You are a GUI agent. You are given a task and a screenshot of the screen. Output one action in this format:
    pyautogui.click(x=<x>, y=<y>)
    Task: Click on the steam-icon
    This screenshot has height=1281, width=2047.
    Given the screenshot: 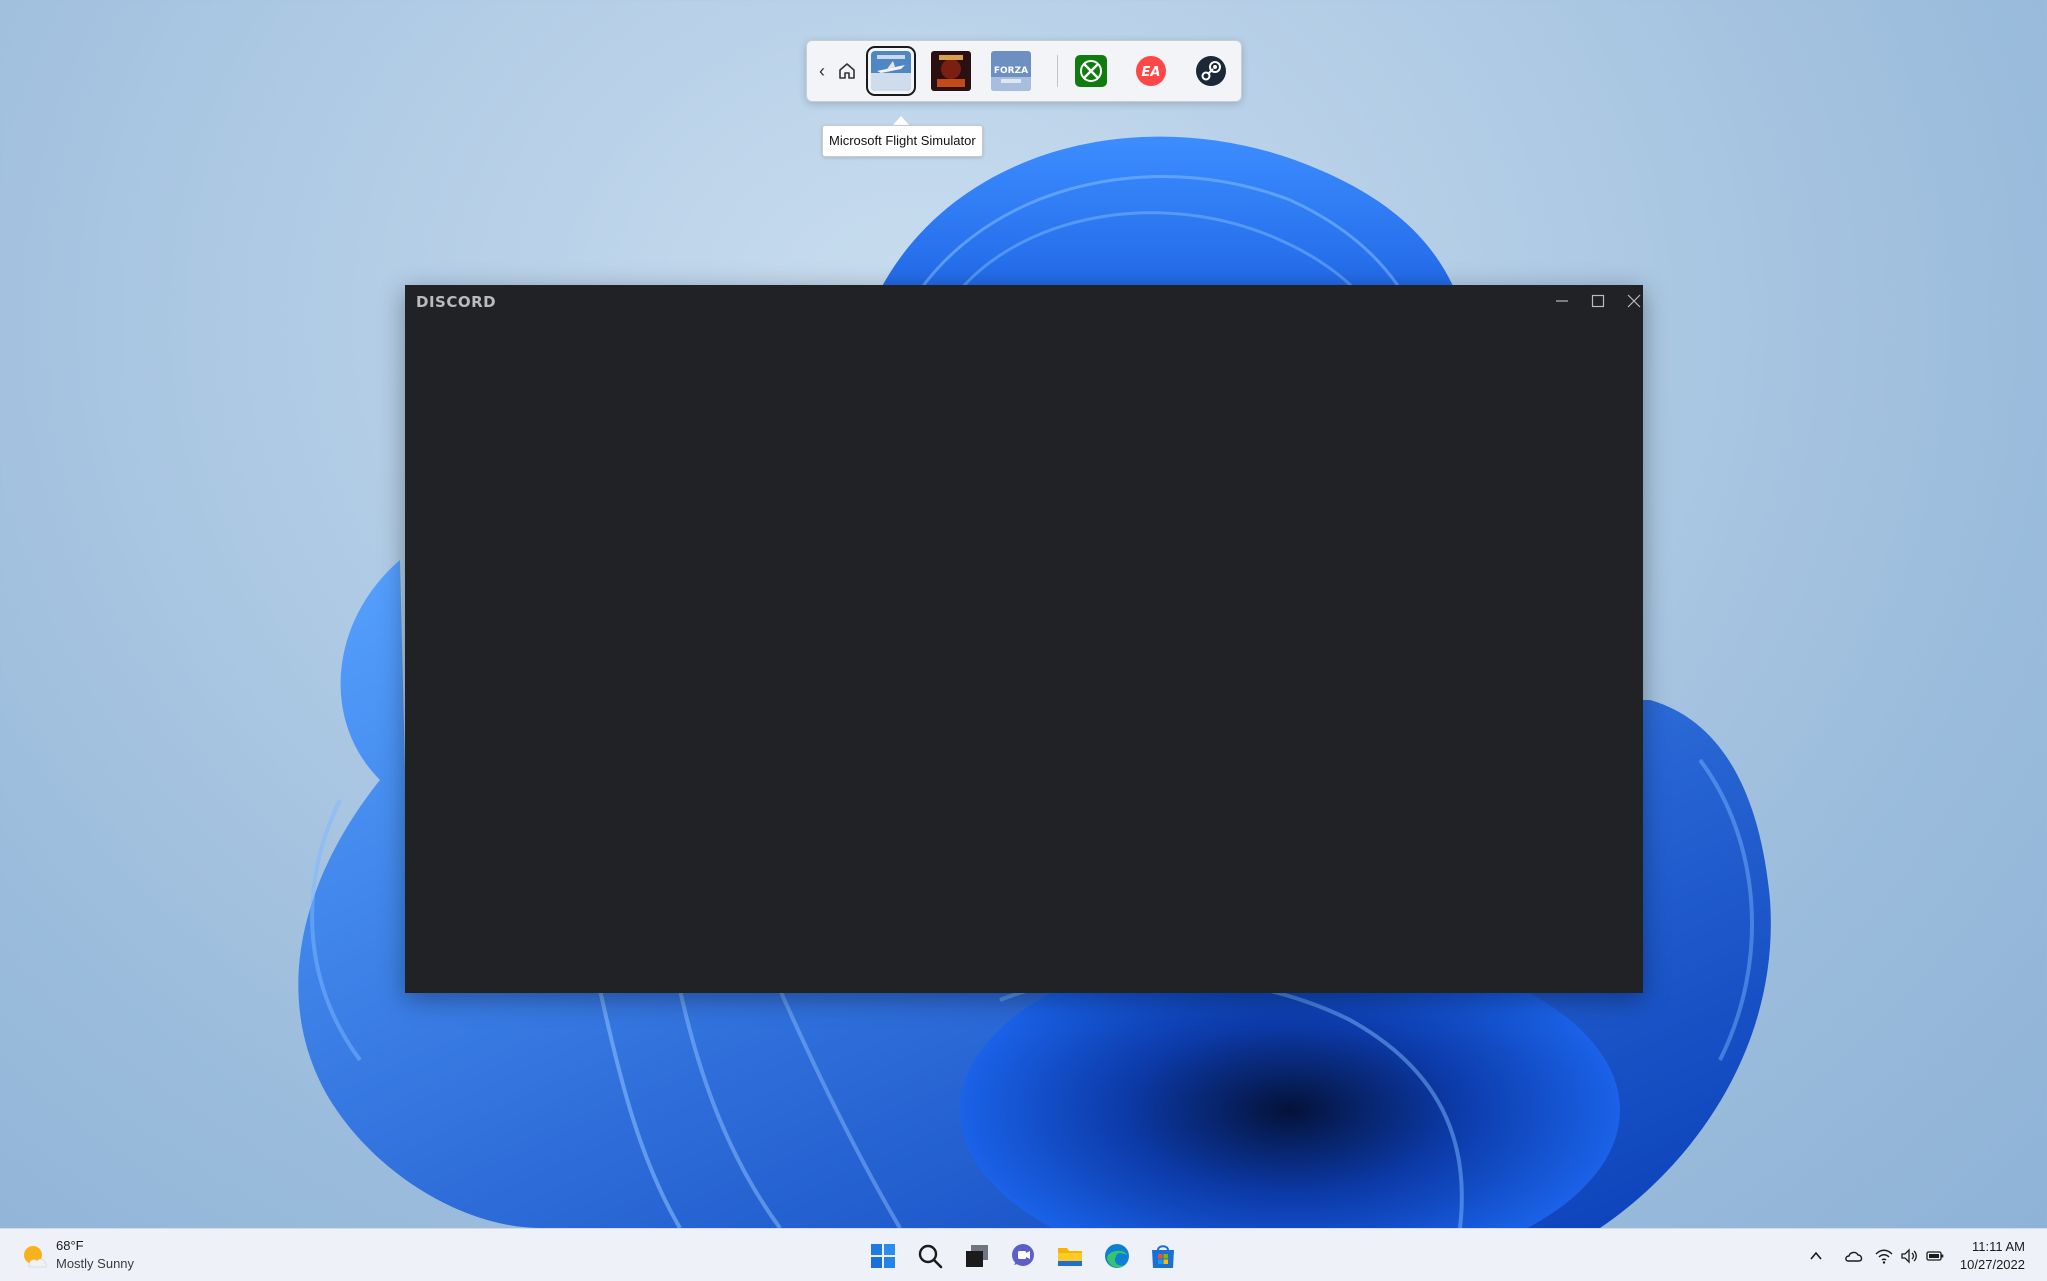 What is the action you would take?
    pyautogui.click(x=1211, y=71)
    